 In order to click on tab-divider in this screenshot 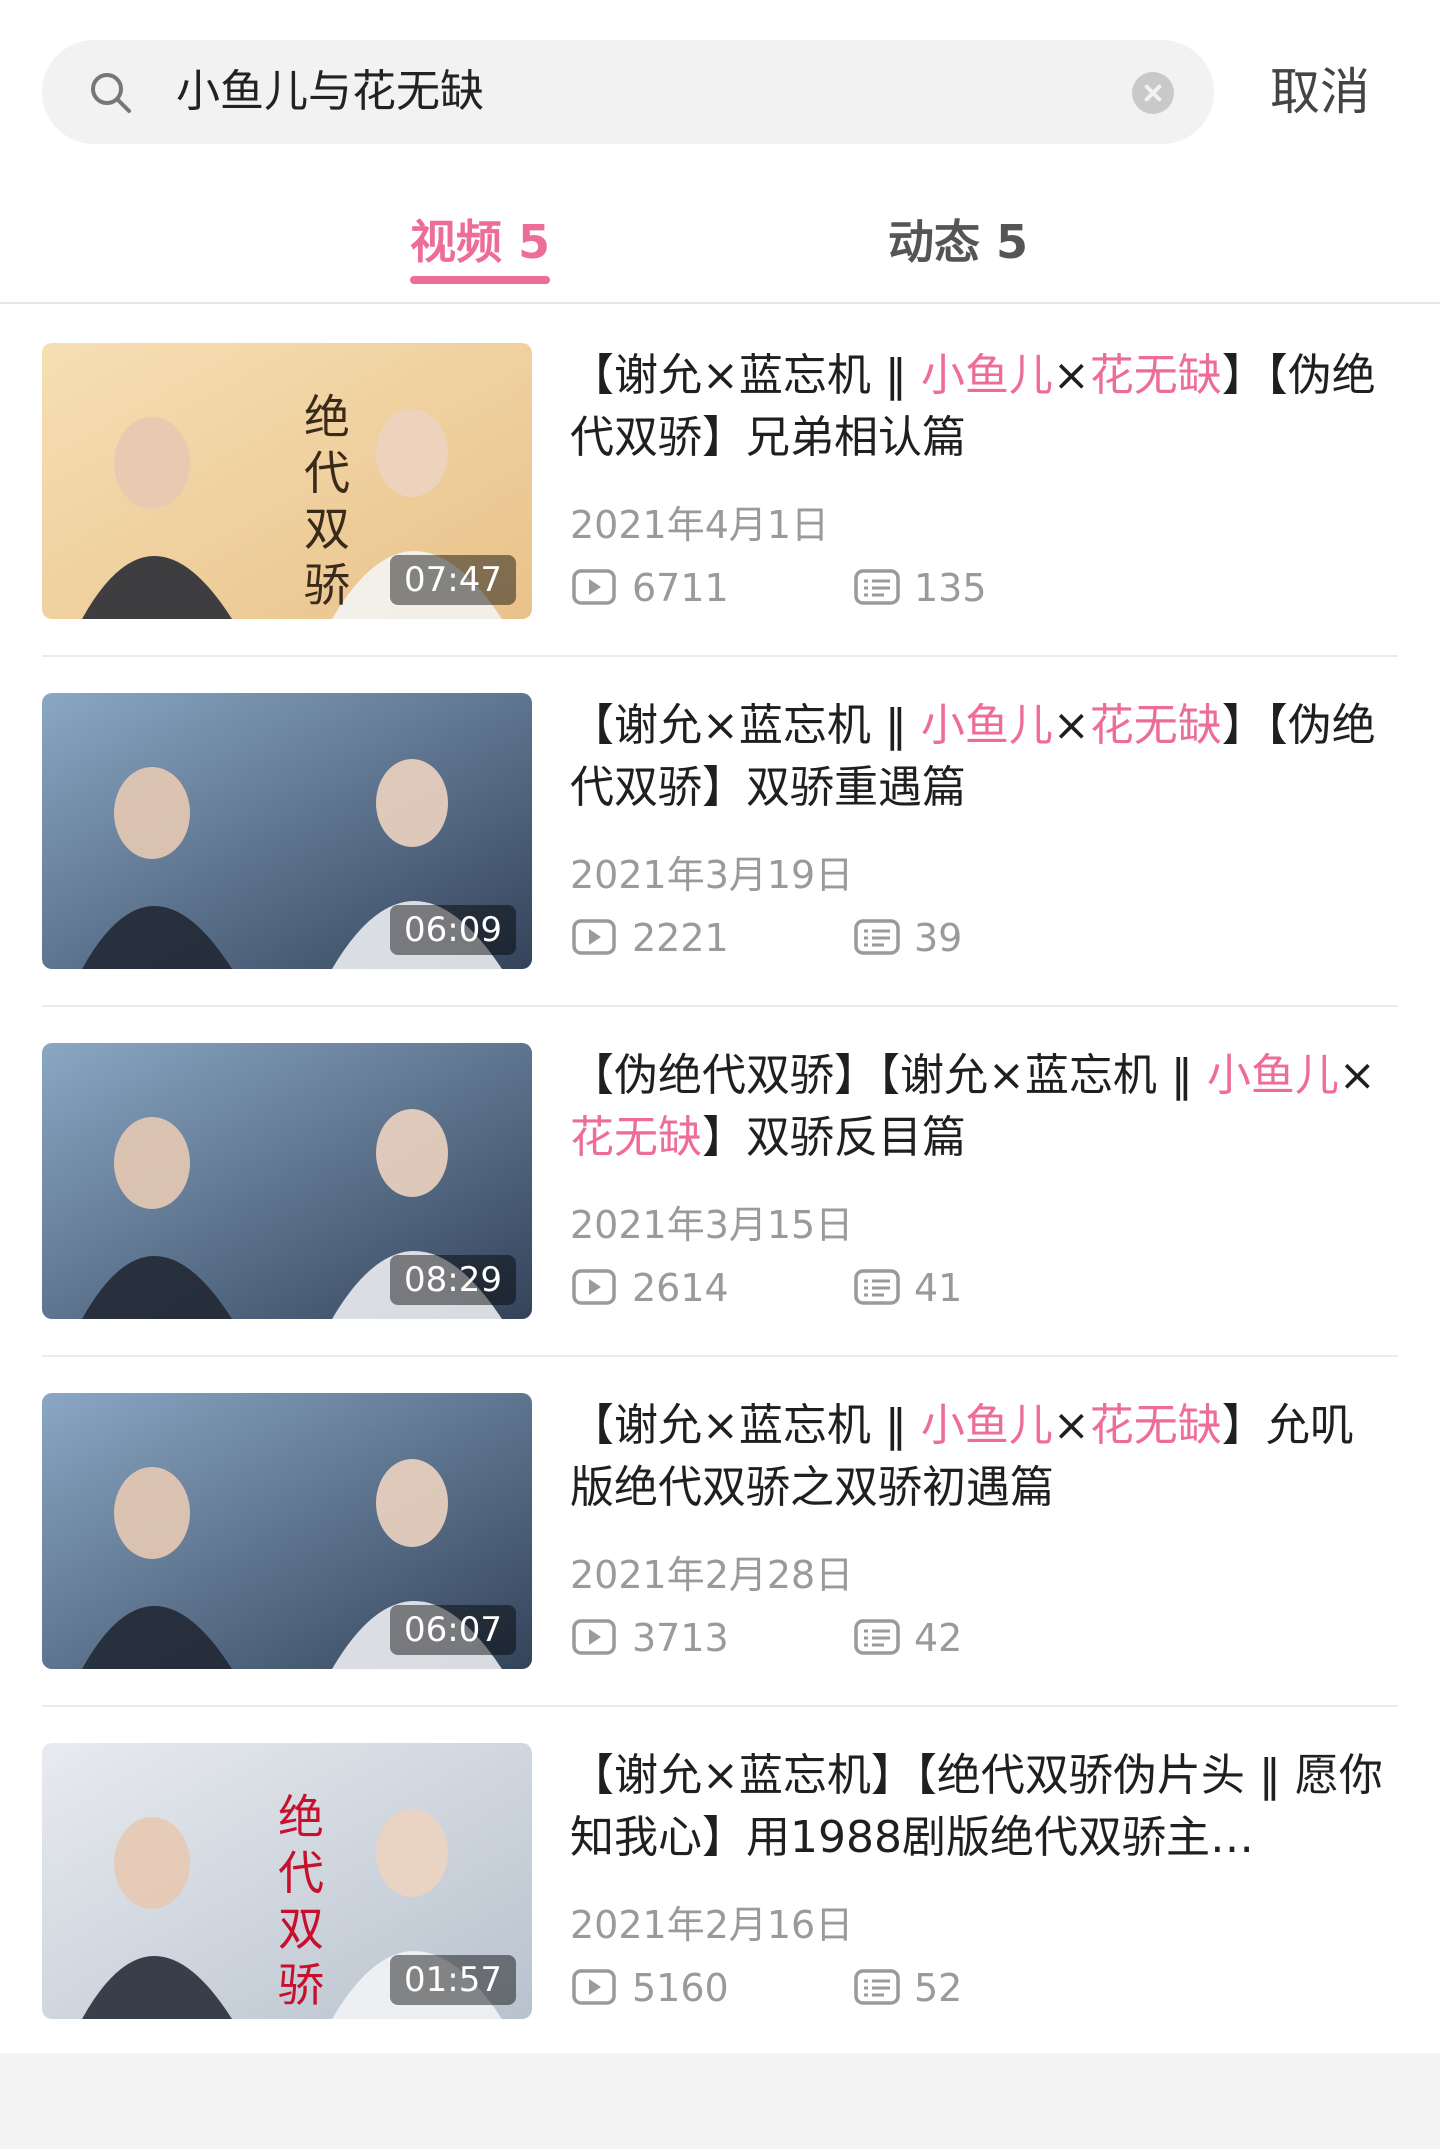, I will do `click(720, 303)`.